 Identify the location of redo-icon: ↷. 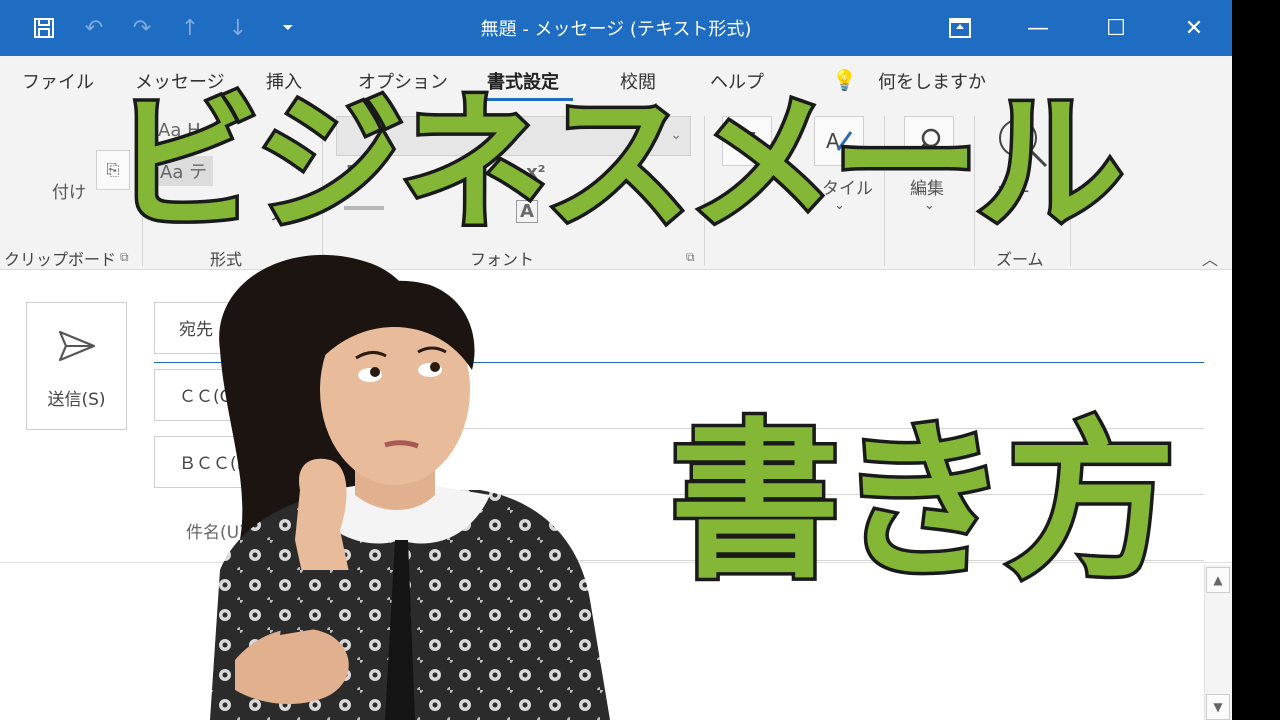
(142, 28).